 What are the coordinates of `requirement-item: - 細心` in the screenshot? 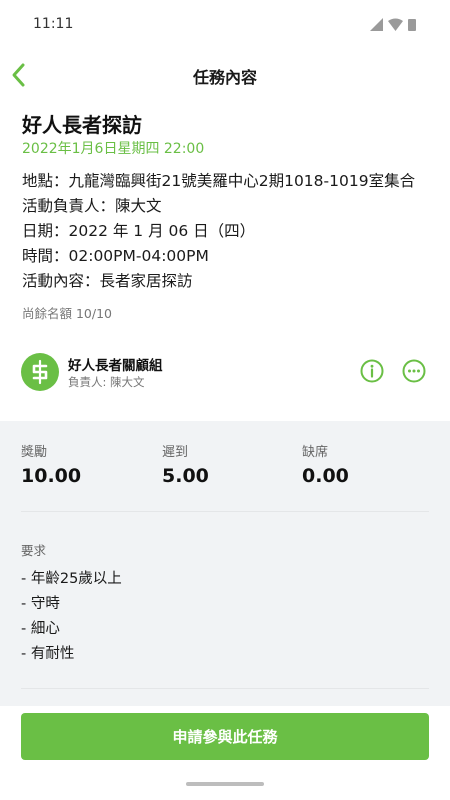 It's located at (40, 629).